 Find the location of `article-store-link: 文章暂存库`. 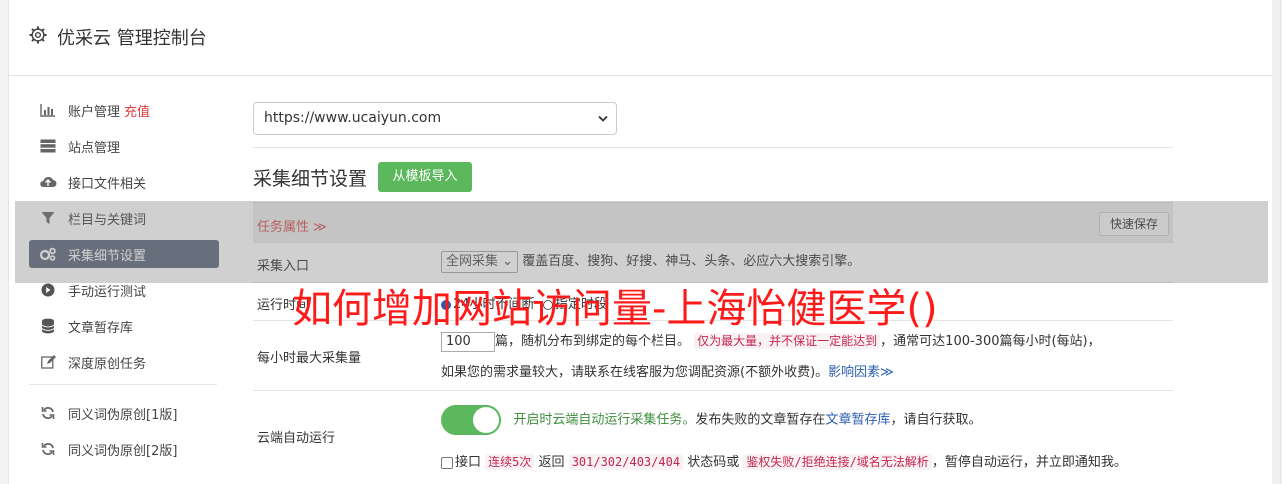

article-store-link: 文章暂存库 is located at coordinates (857, 420).